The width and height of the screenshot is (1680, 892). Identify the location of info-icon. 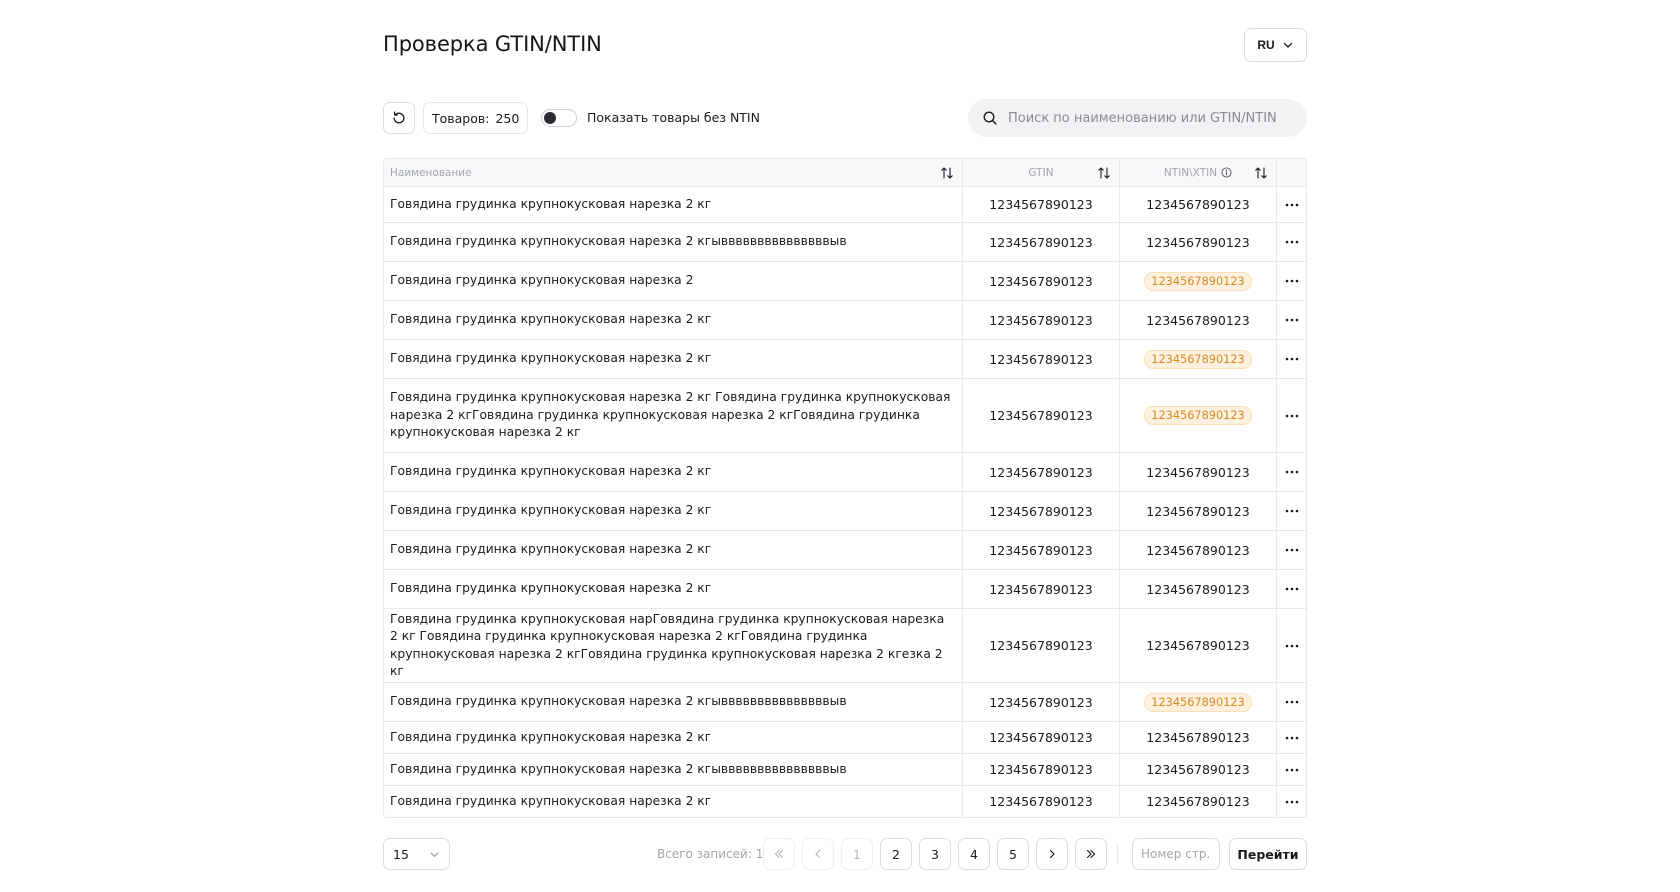
(1226, 172).